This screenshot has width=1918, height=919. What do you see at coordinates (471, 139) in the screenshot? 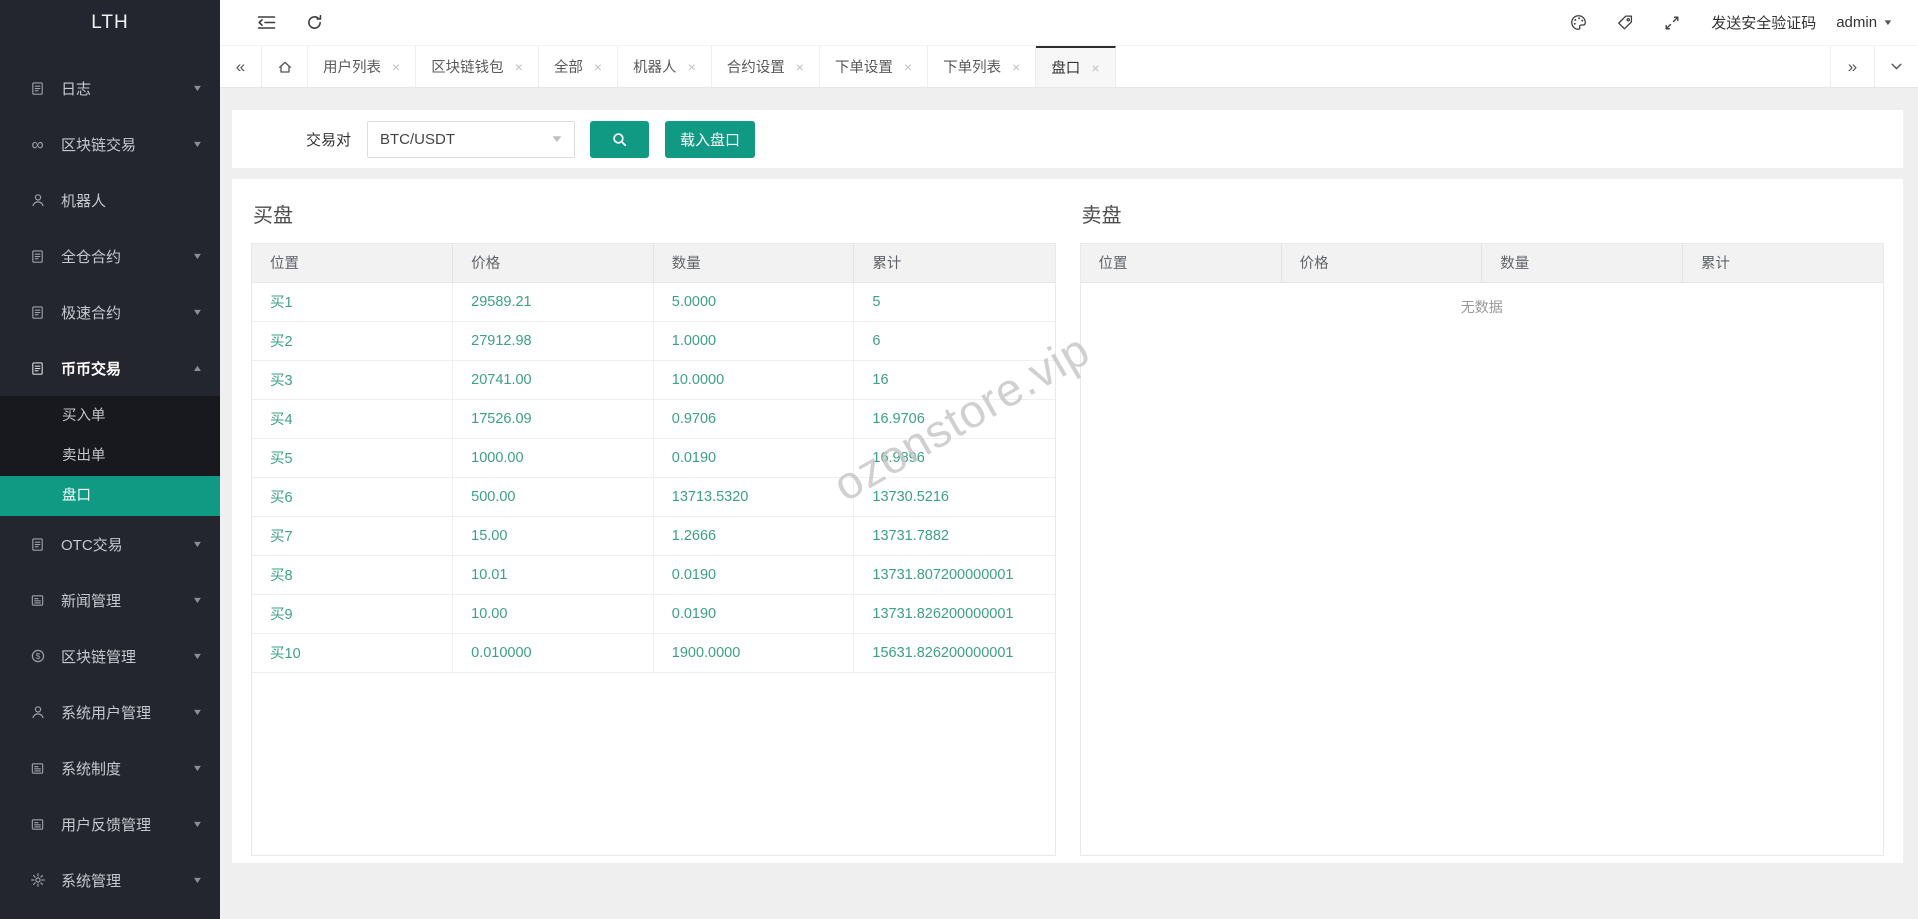
I see `pair-select: BTC/USDT ▼` at bounding box center [471, 139].